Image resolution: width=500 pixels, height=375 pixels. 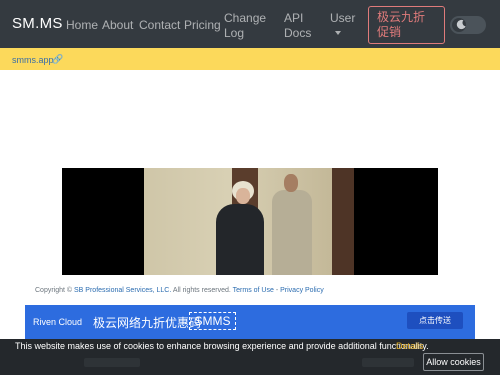 I want to click on nav-home: Home, so click(x=82, y=25).